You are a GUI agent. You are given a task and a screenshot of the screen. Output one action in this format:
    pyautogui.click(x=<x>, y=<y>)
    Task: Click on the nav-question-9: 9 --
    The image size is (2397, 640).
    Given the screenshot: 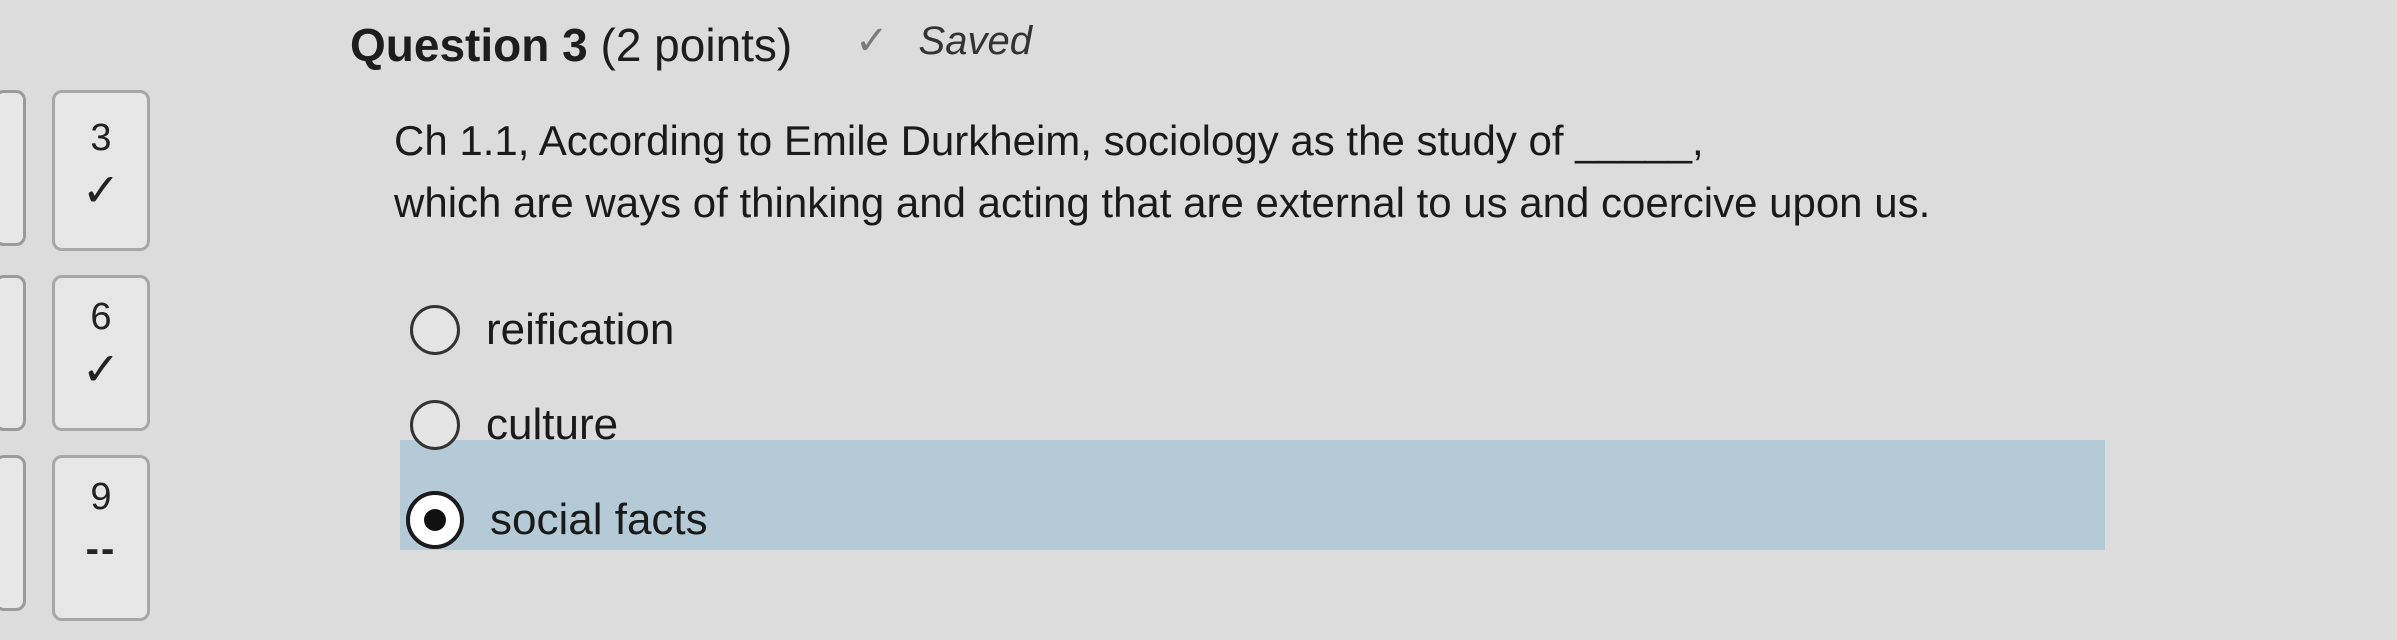 What is the action you would take?
    pyautogui.click(x=101, y=538)
    